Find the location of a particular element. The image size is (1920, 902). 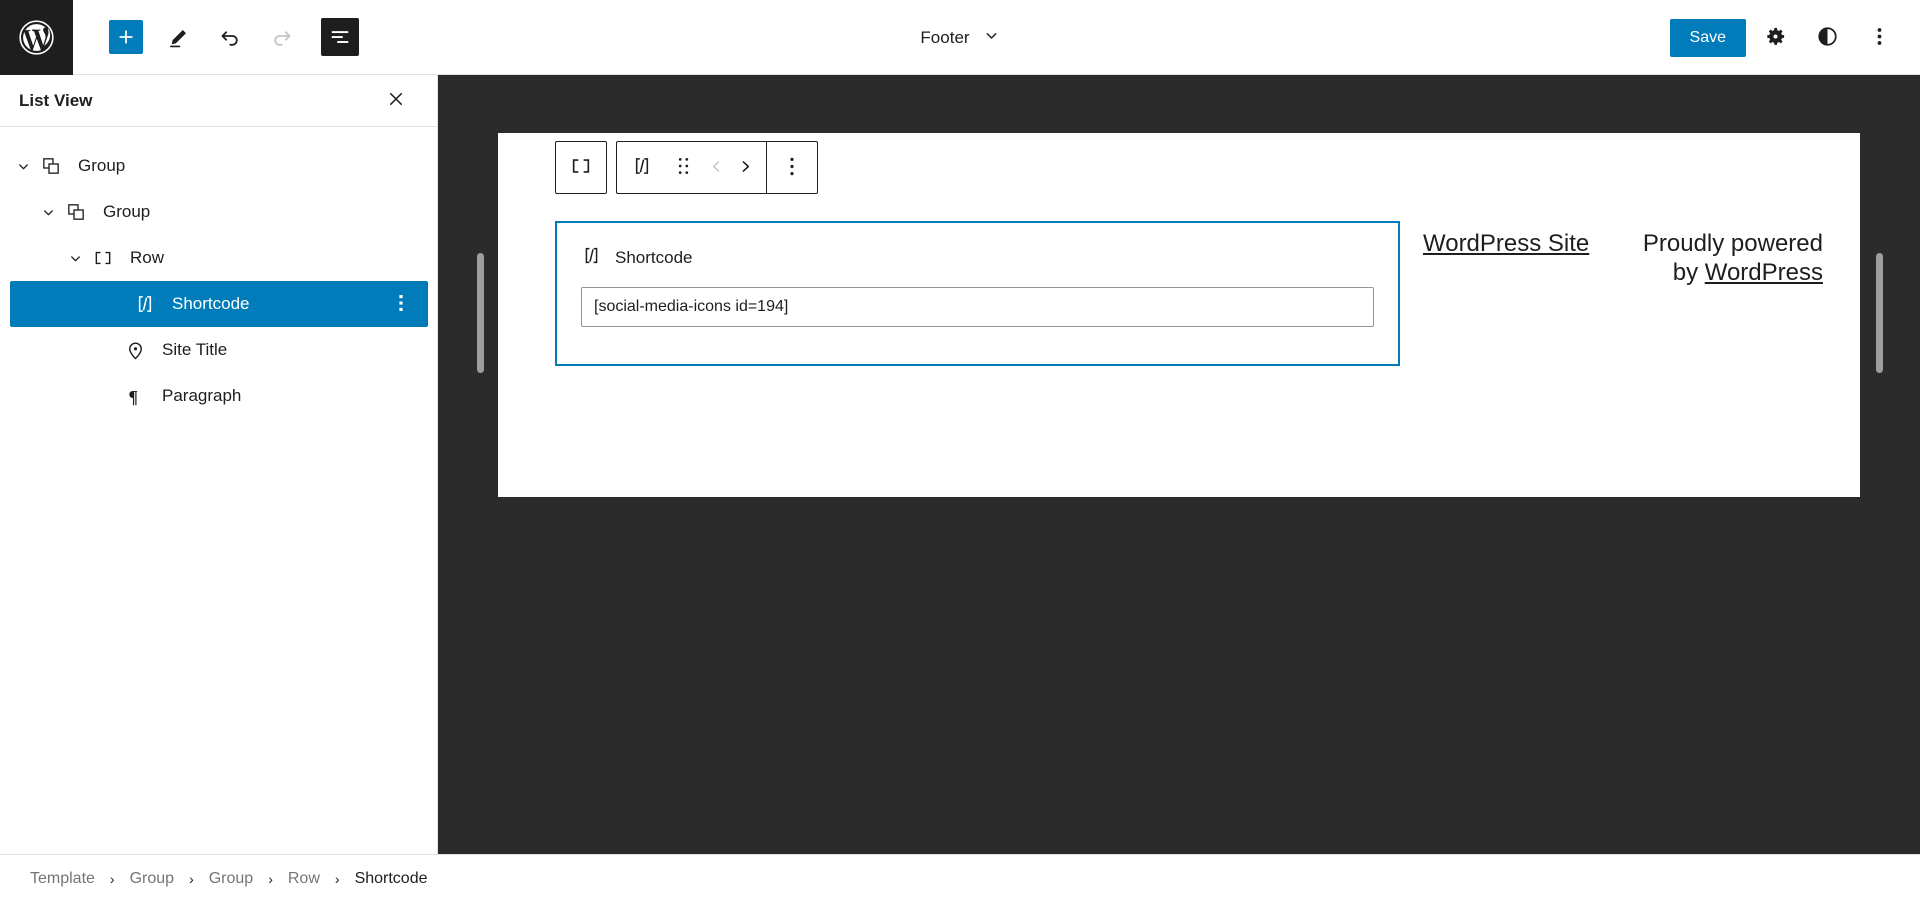

plus-icon is located at coordinates (126, 37).